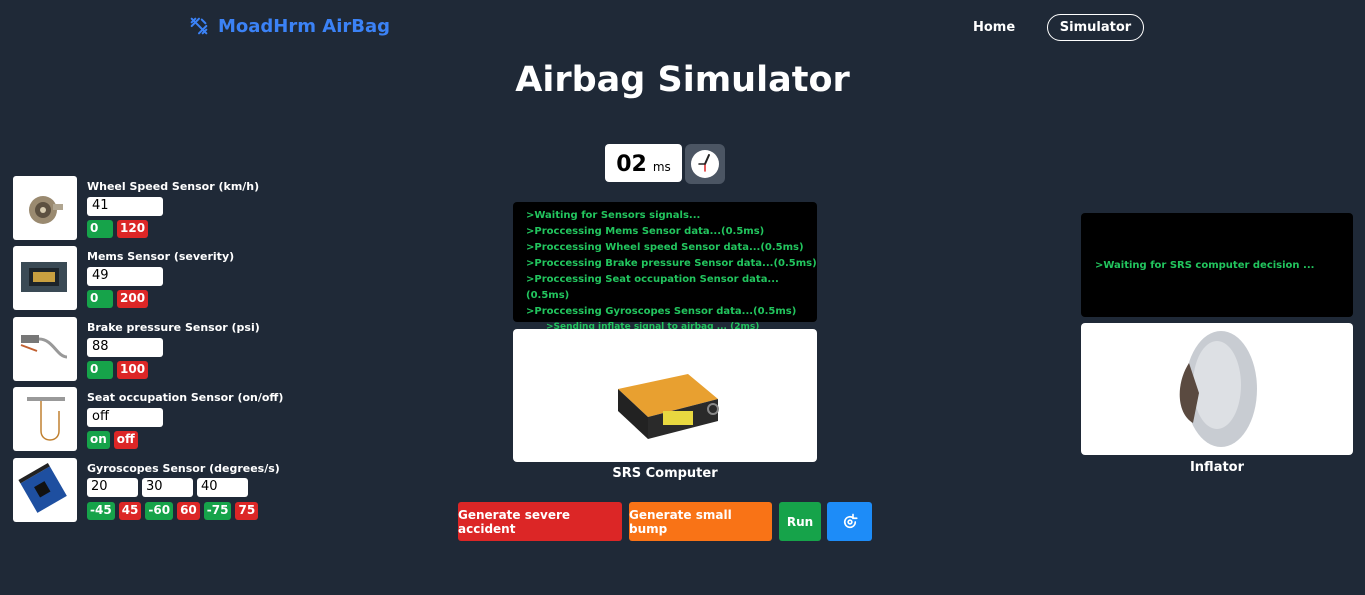 The width and height of the screenshot is (1365, 595). Describe the element at coordinates (133, 229) in the screenshot. I see `max-value: 120` at that location.